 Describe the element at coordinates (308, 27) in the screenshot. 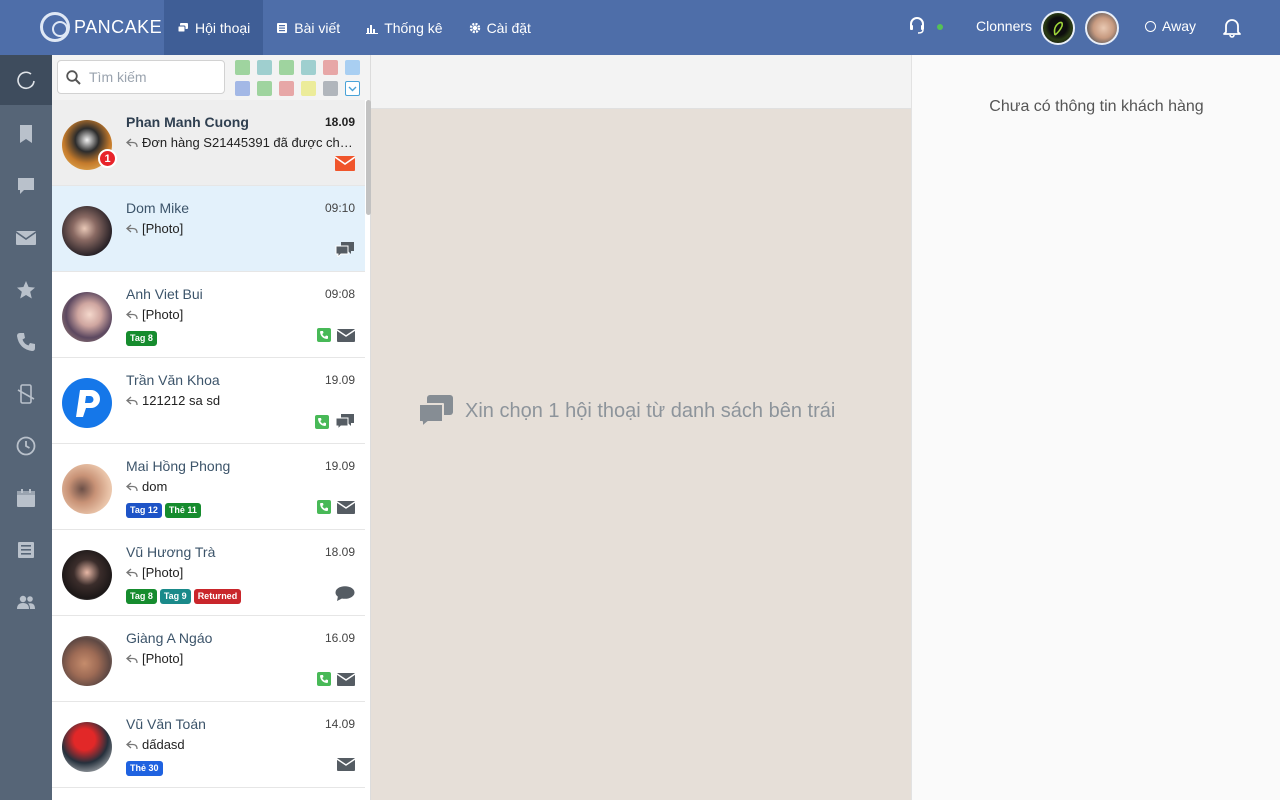

I see `nav-posts: Bài viết` at that location.